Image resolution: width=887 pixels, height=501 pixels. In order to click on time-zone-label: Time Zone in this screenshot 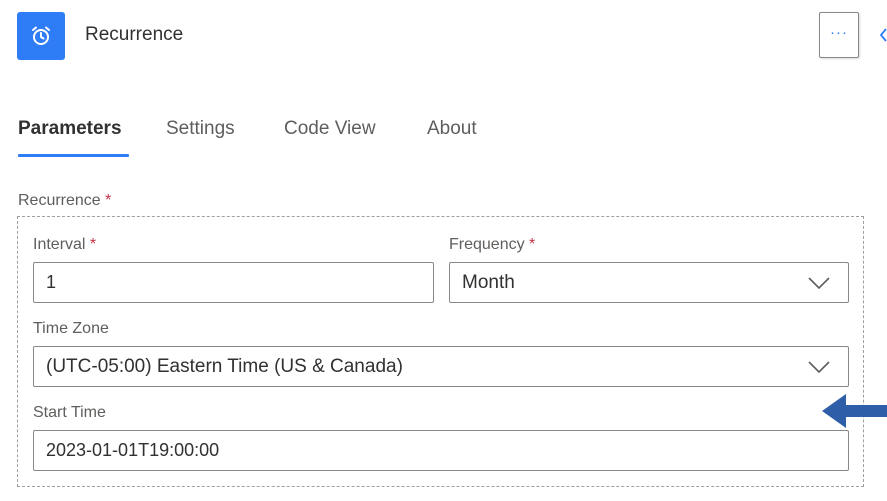, I will do `click(71, 328)`.